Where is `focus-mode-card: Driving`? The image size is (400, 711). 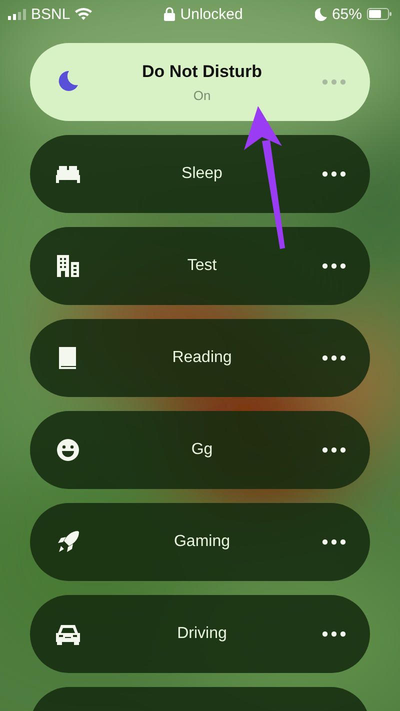
focus-mode-card: Driving is located at coordinates (200, 634).